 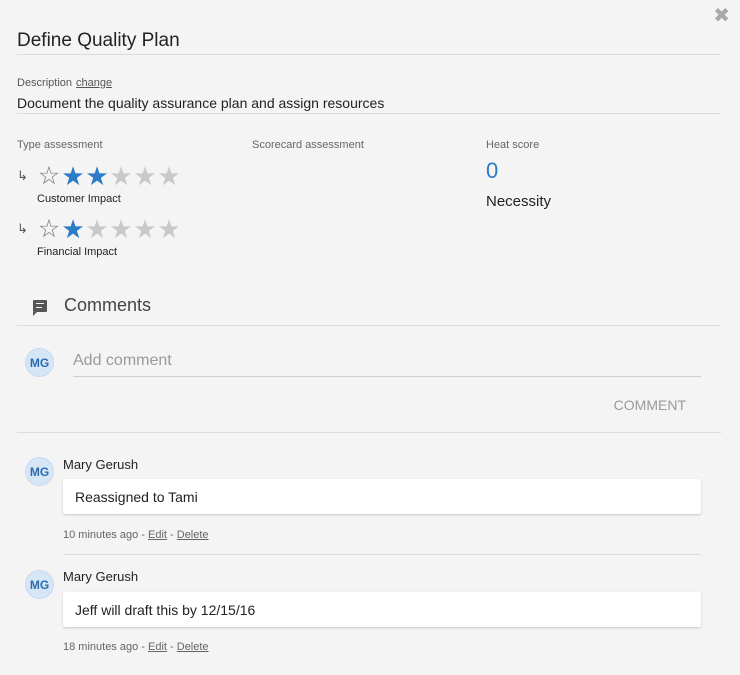 I want to click on comment-body: Reassigned to Tami, so click(x=382, y=496).